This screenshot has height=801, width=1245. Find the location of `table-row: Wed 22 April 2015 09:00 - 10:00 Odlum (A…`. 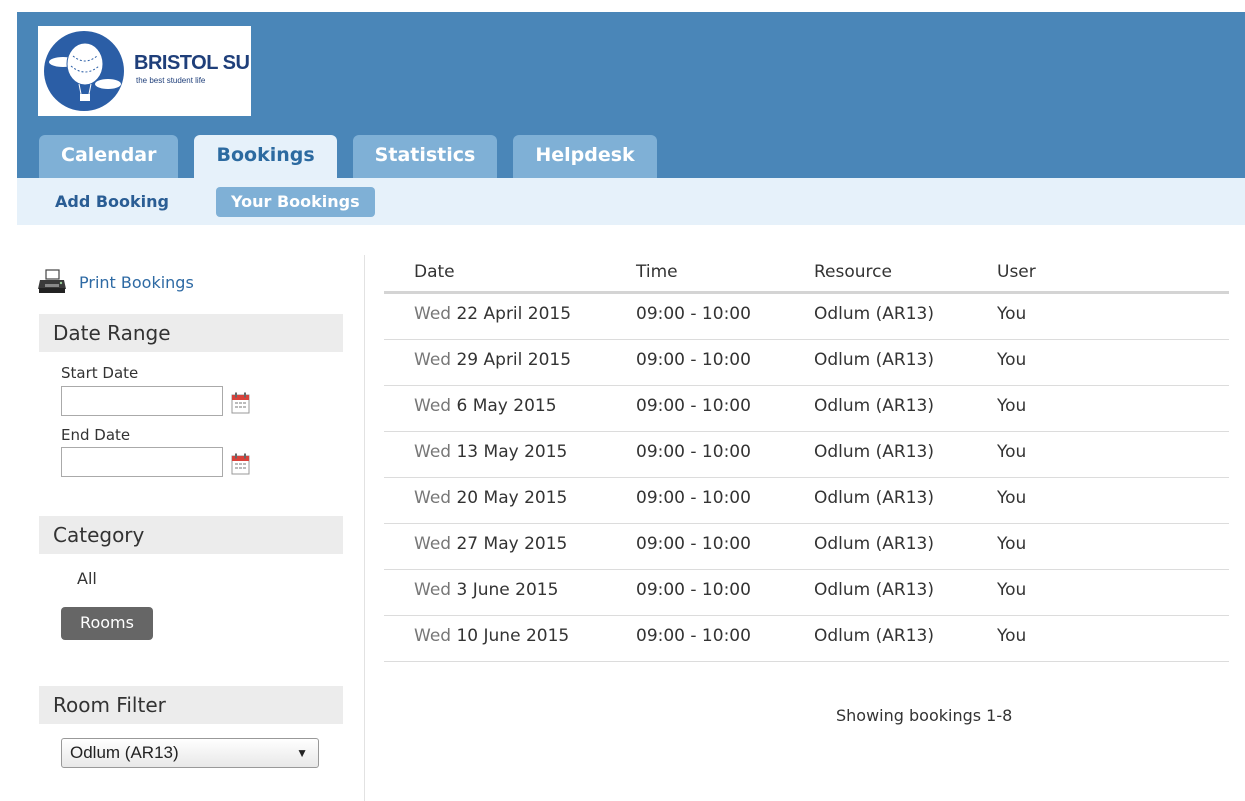

table-row: Wed 22 April 2015 09:00 - 10:00 Odlum (A… is located at coordinates (806, 317).